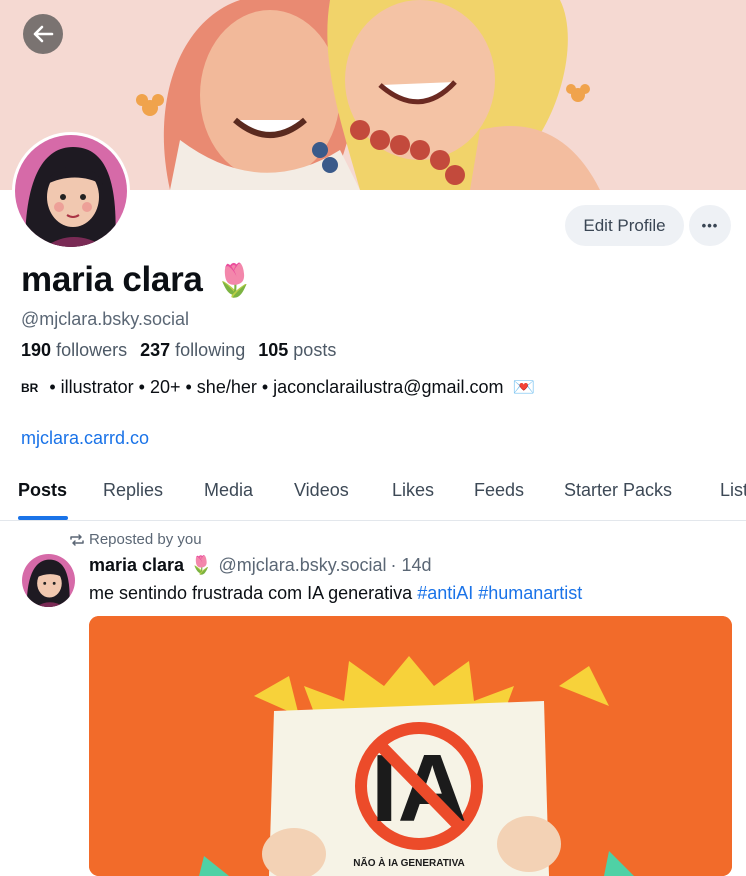 This screenshot has height=876, width=746. What do you see at coordinates (413, 490) in the screenshot?
I see `tab-likes: Likes` at bounding box center [413, 490].